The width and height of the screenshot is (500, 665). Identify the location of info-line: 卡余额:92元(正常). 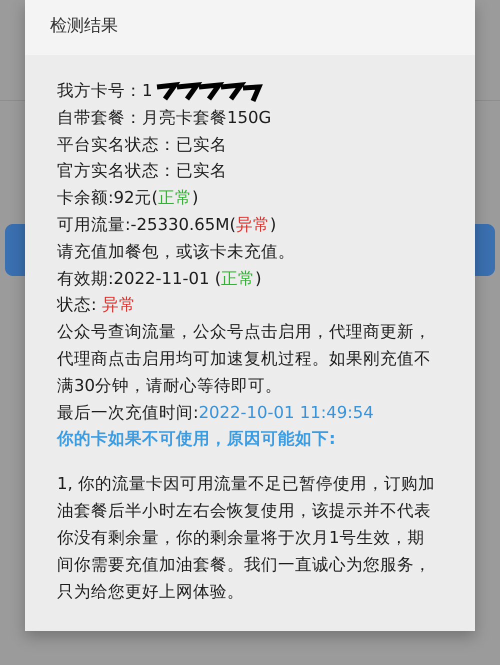
(127, 198).